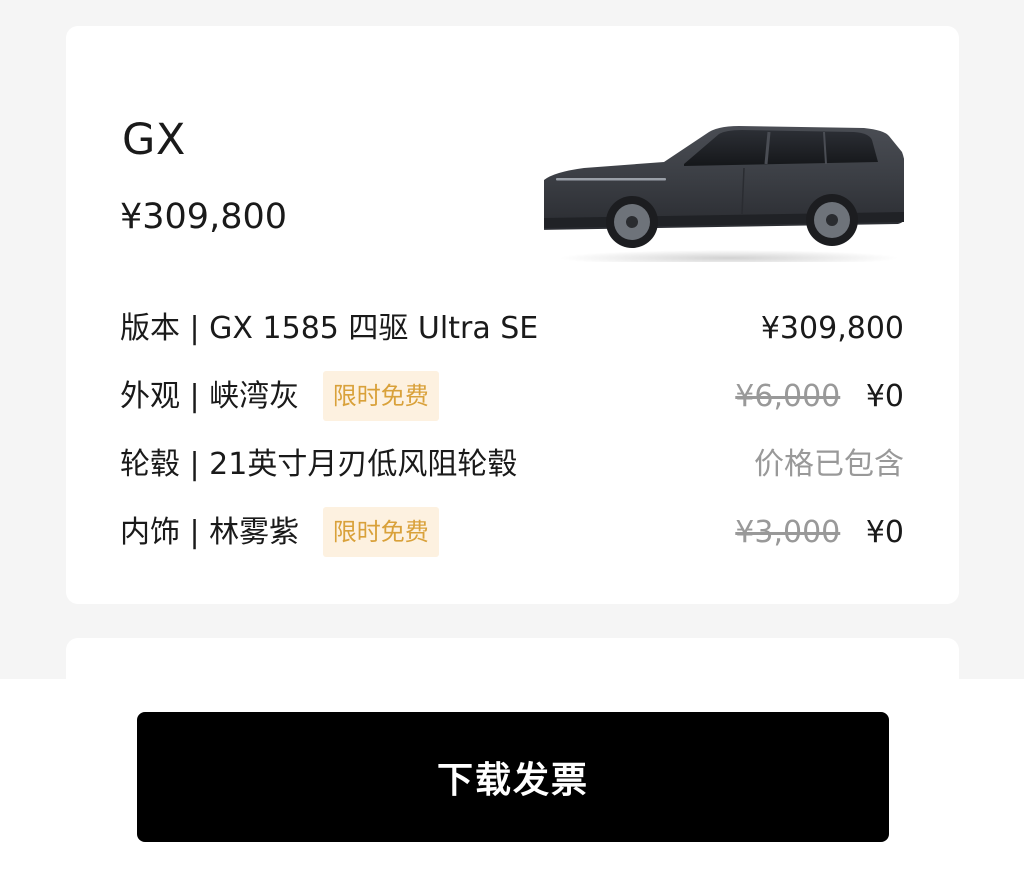 This screenshot has height=884, width=1024. I want to click on config-row-label: 版本 | GX 1585 四驱 Ultra SE, so click(329, 328).